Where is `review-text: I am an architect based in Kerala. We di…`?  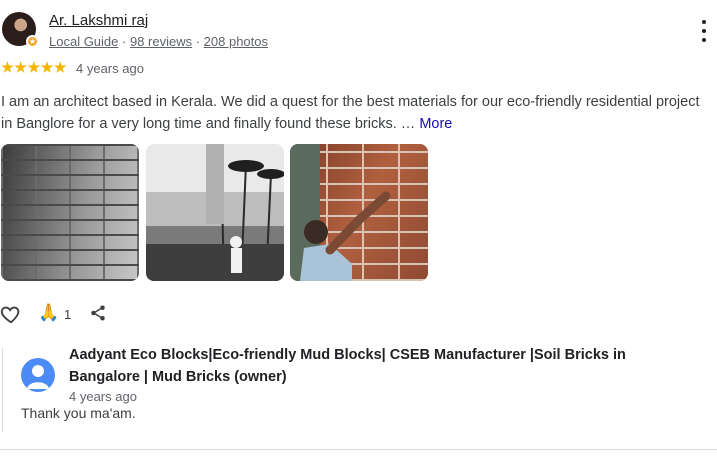
review-text: I am an architect based in Kerala. We di… is located at coordinates (356, 113).